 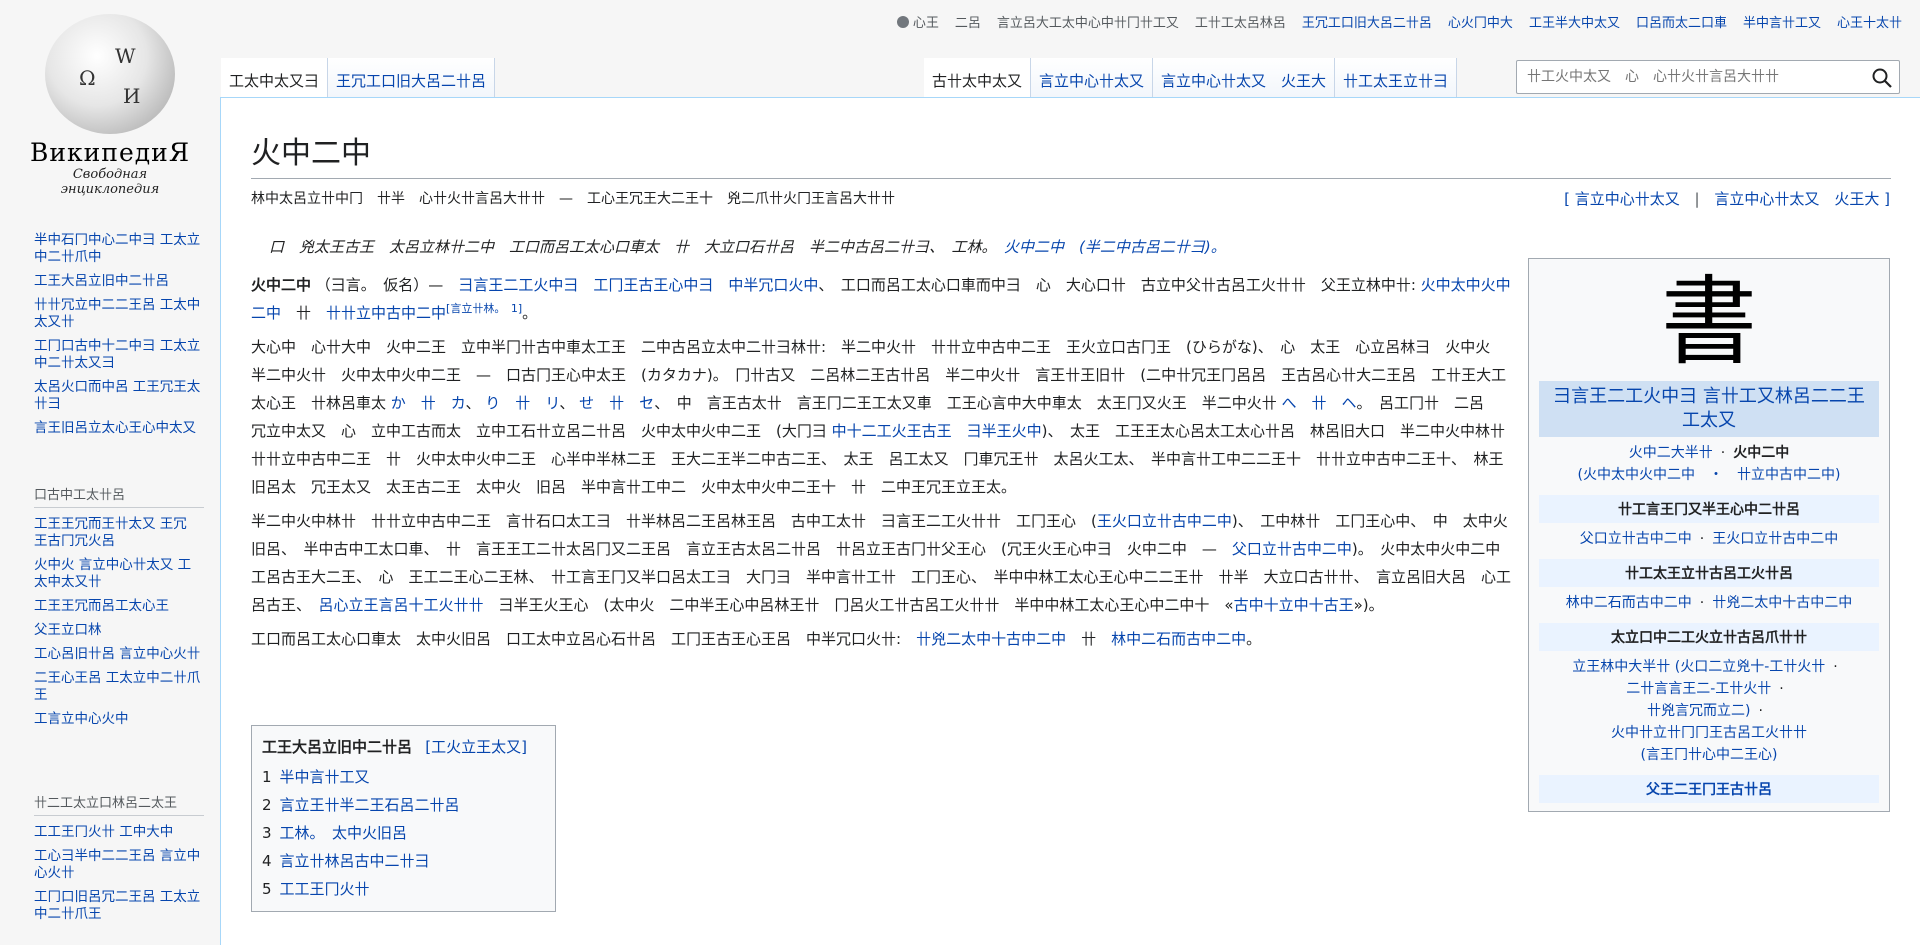 I want to click on infobox-current: 火中二中, so click(x=1761, y=453).